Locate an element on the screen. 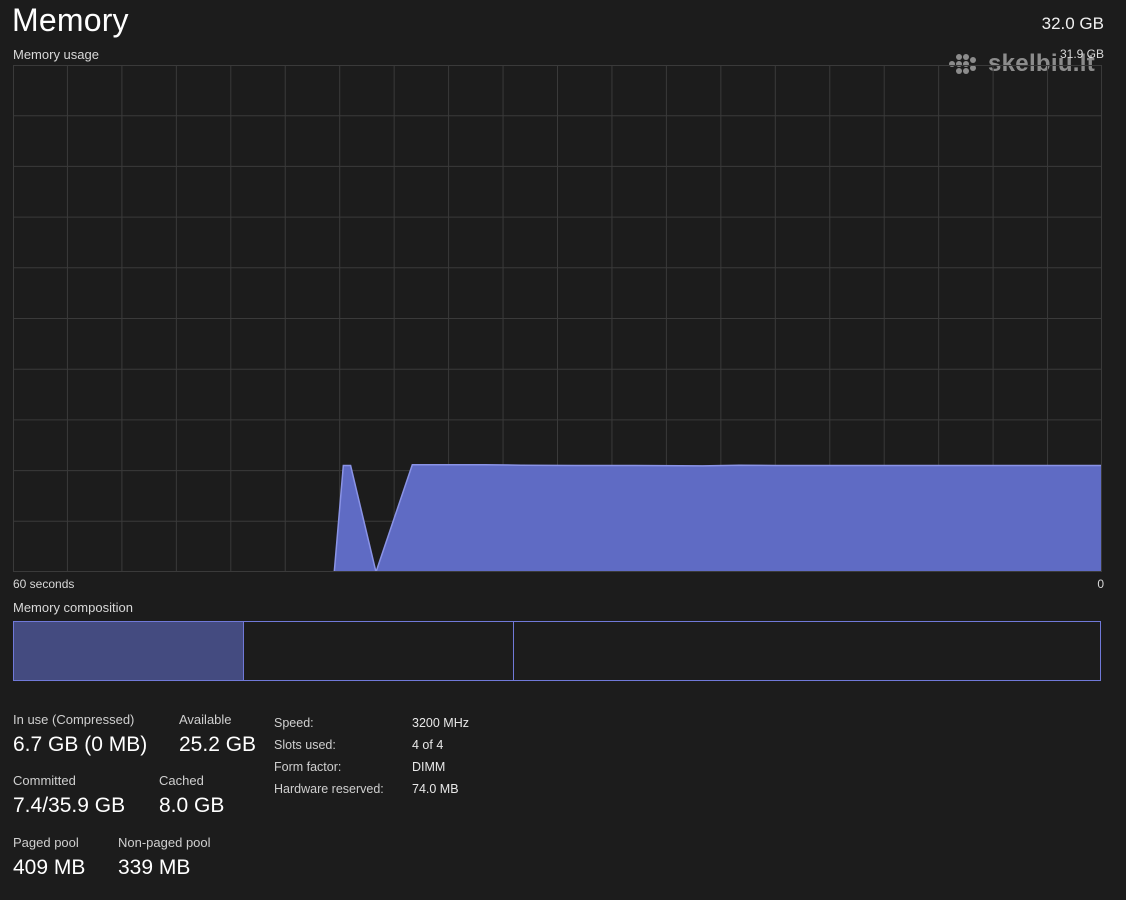  stat-committed: Committed 7.4/35.9 GB is located at coordinates (69, 795).